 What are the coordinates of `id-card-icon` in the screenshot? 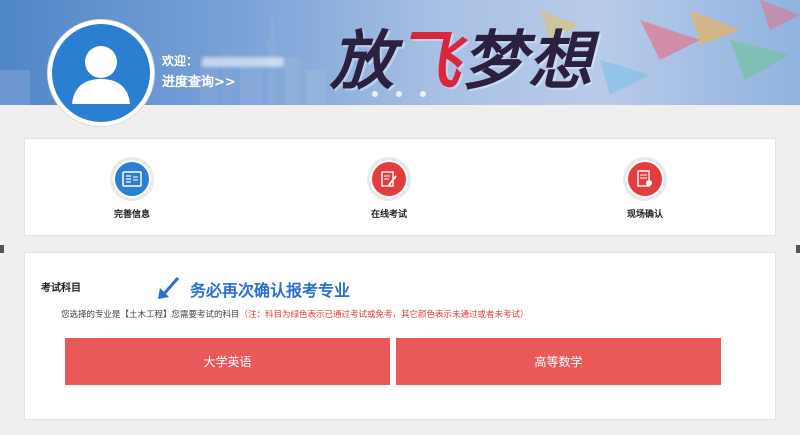 It's located at (132, 179).